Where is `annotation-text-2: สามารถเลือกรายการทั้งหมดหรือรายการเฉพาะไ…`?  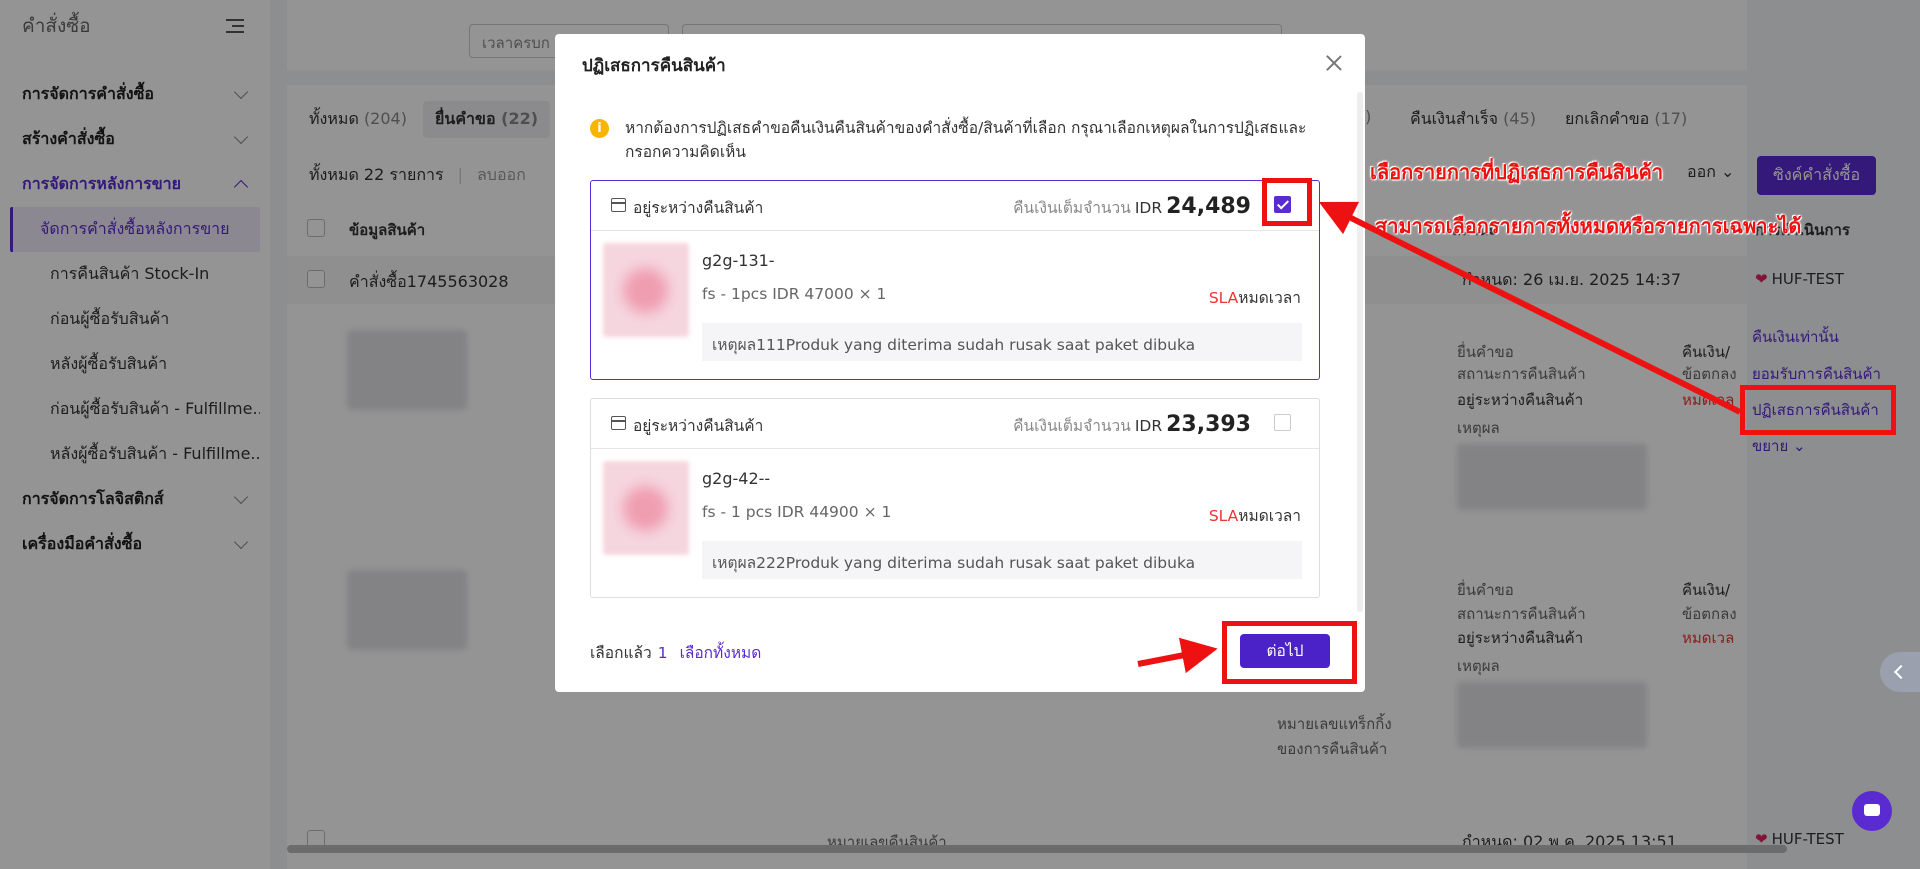
annotation-text-2: สามารถเลือกรายการทั้งหมดหรือรายการเฉพาะไ… is located at coordinates (1588, 226).